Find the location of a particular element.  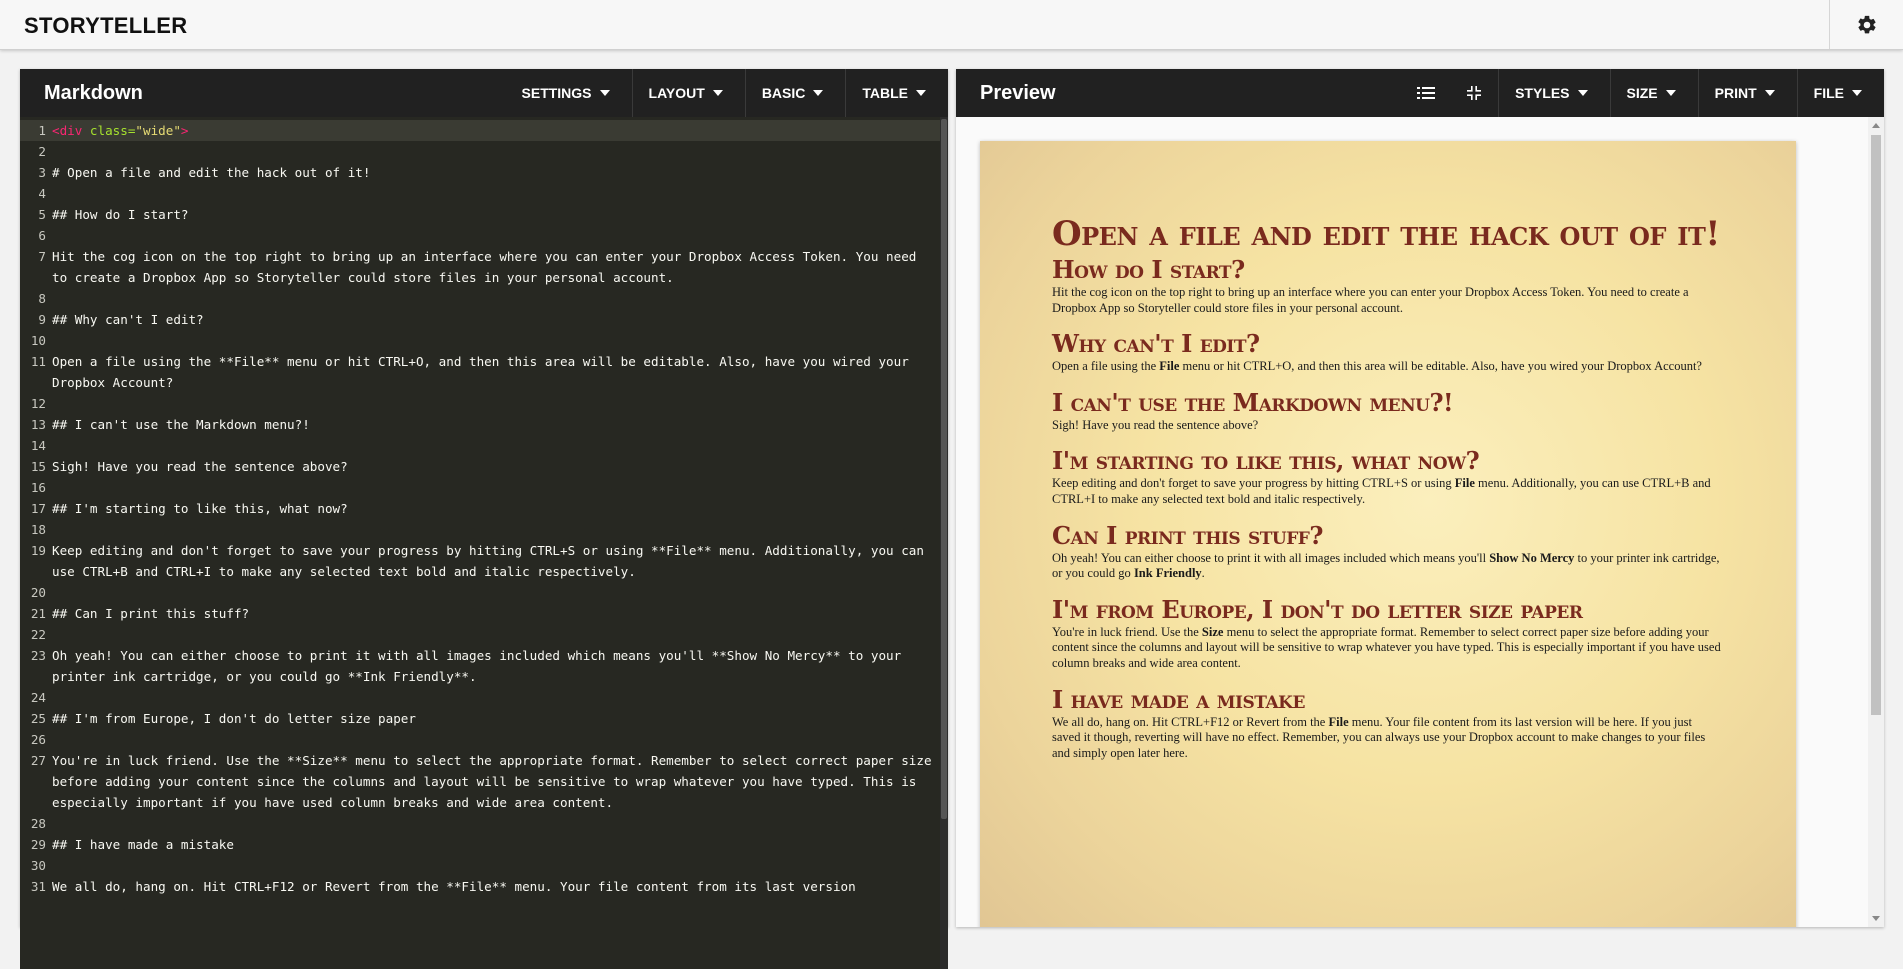

line-number: 25 is located at coordinates (38, 718).